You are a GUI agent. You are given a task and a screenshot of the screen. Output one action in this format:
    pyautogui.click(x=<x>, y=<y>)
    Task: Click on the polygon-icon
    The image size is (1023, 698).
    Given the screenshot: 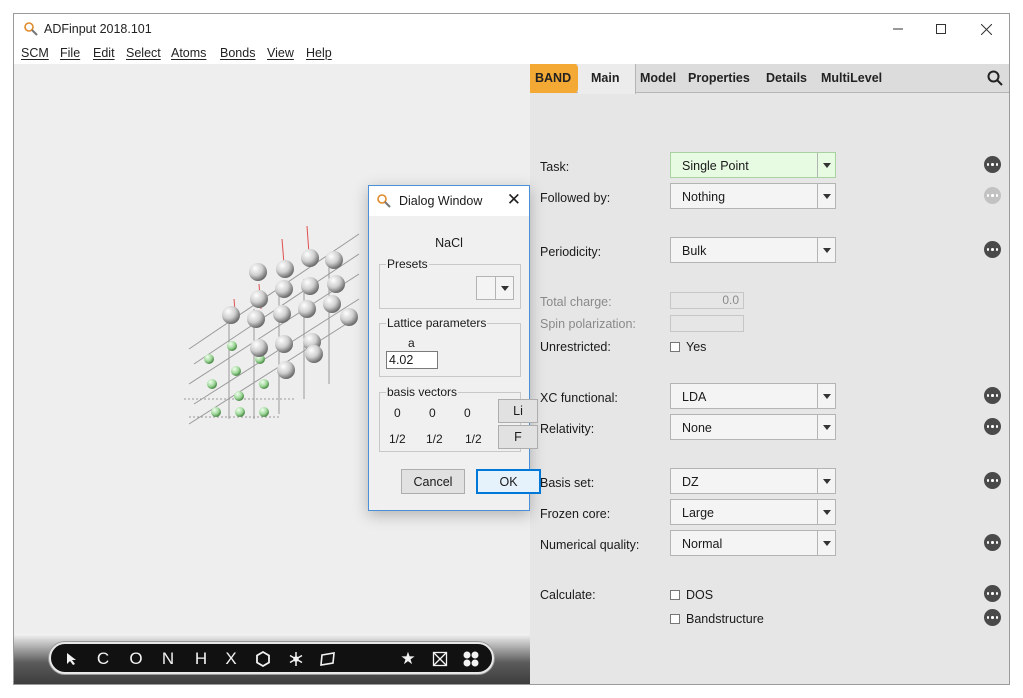 What is the action you would take?
    pyautogui.click(x=328, y=659)
    